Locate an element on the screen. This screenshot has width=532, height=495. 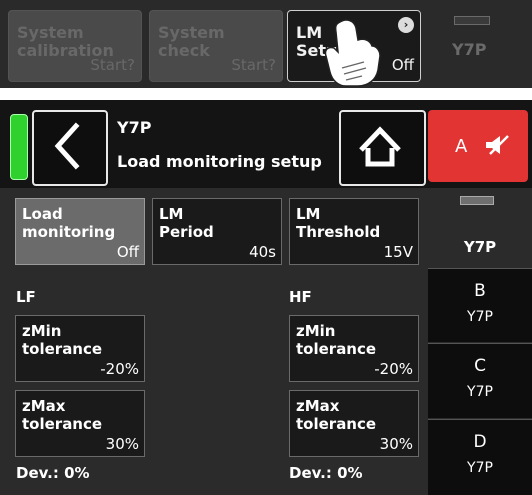
system-calibration-button: System calibration Start? is located at coordinates (75, 46).